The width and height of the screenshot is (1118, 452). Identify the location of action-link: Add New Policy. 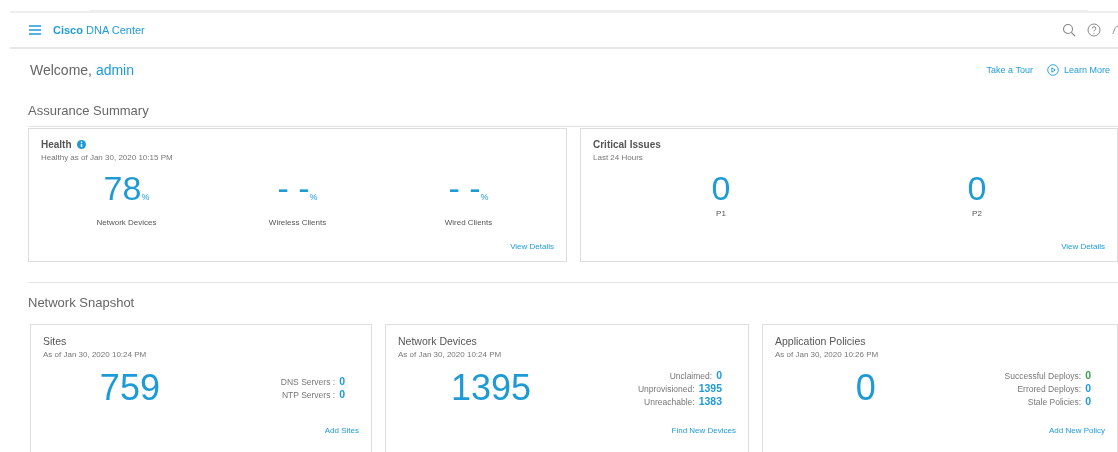
(1076, 430).